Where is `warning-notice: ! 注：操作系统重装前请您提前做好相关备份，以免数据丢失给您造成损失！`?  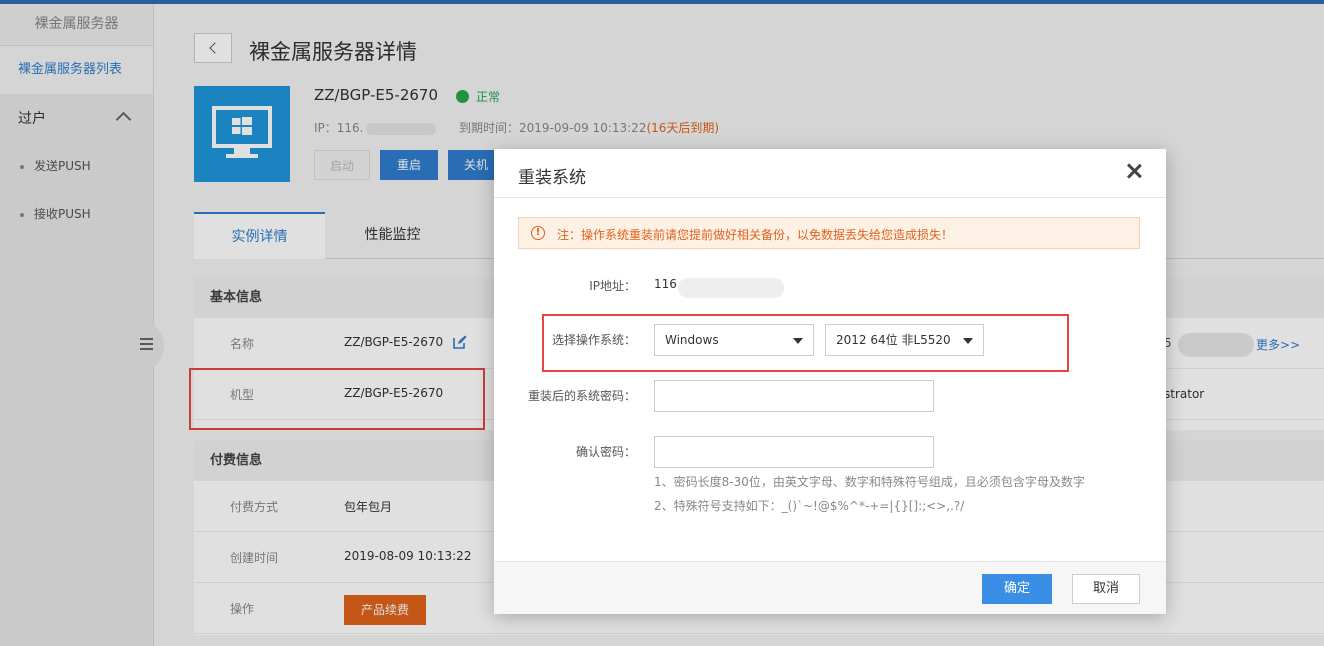 warning-notice: ! 注：操作系统重装前请您提前做好相关备份，以免数据丢失给您造成损失！ is located at coordinates (829, 233).